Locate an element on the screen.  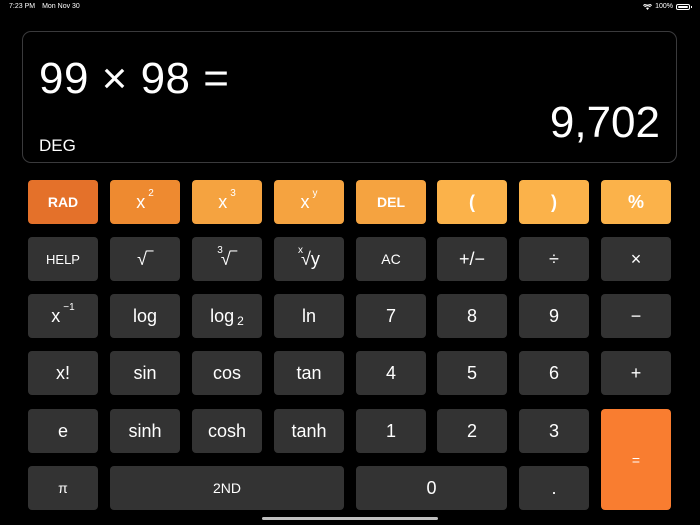
battery-fill is located at coordinates (683, 6).